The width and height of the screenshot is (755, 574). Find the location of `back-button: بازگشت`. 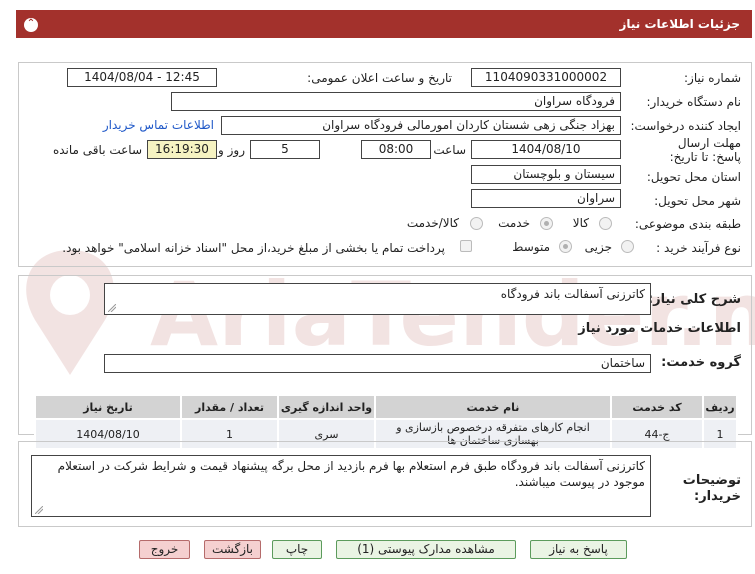

back-button: بازگشت is located at coordinates (232, 549).